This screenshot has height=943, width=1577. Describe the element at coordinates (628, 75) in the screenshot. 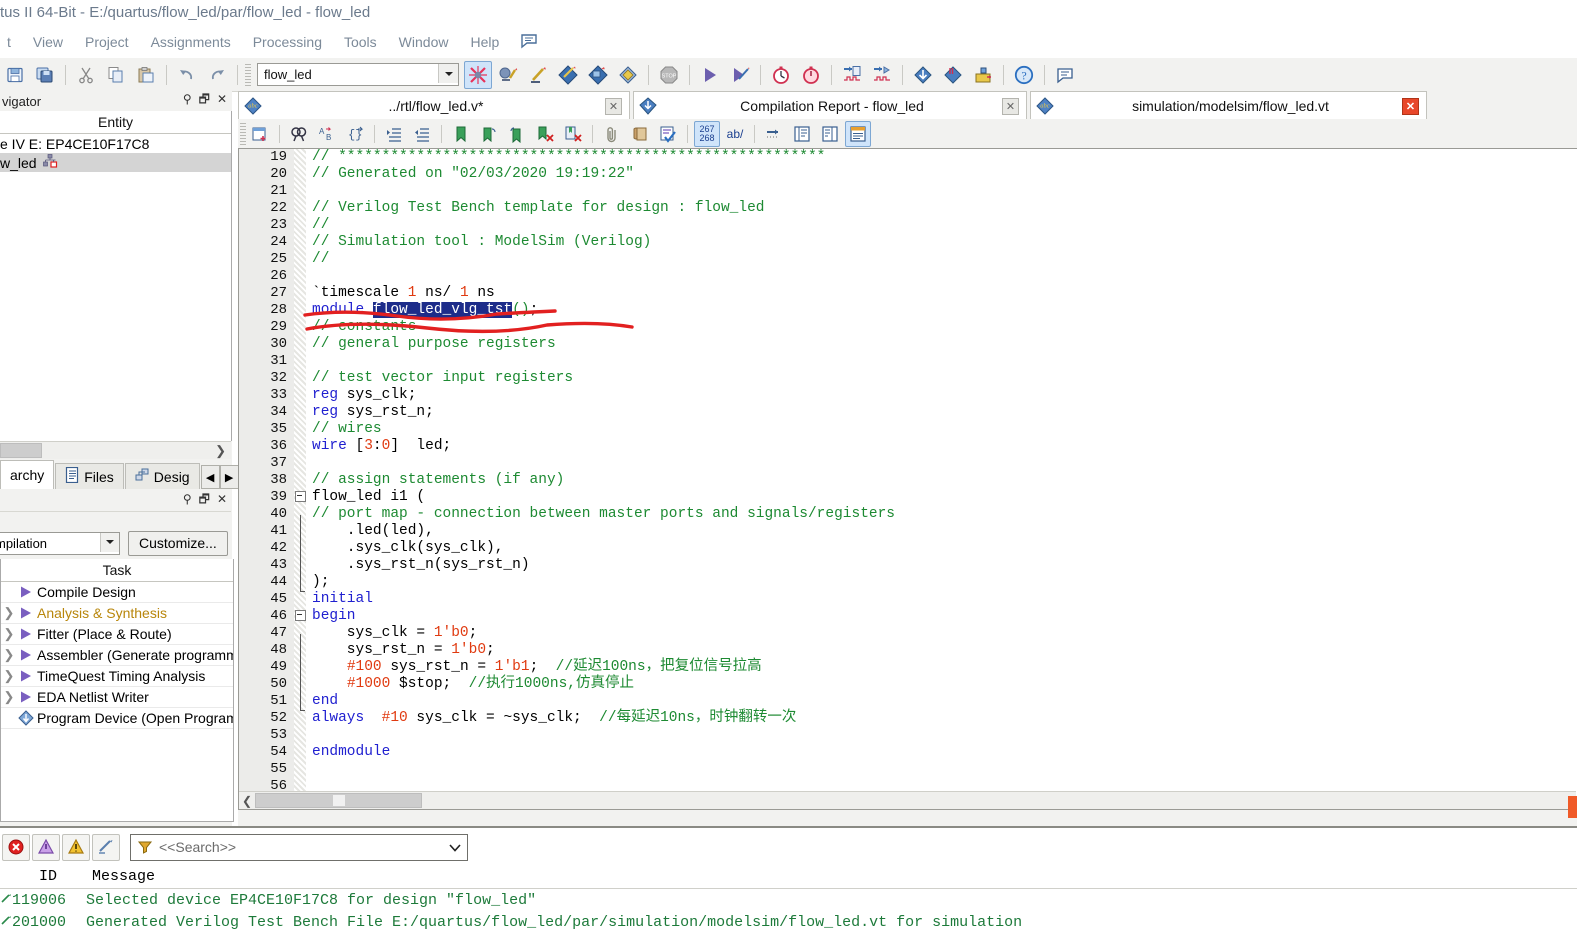

I see `compile-layers-icon` at that location.